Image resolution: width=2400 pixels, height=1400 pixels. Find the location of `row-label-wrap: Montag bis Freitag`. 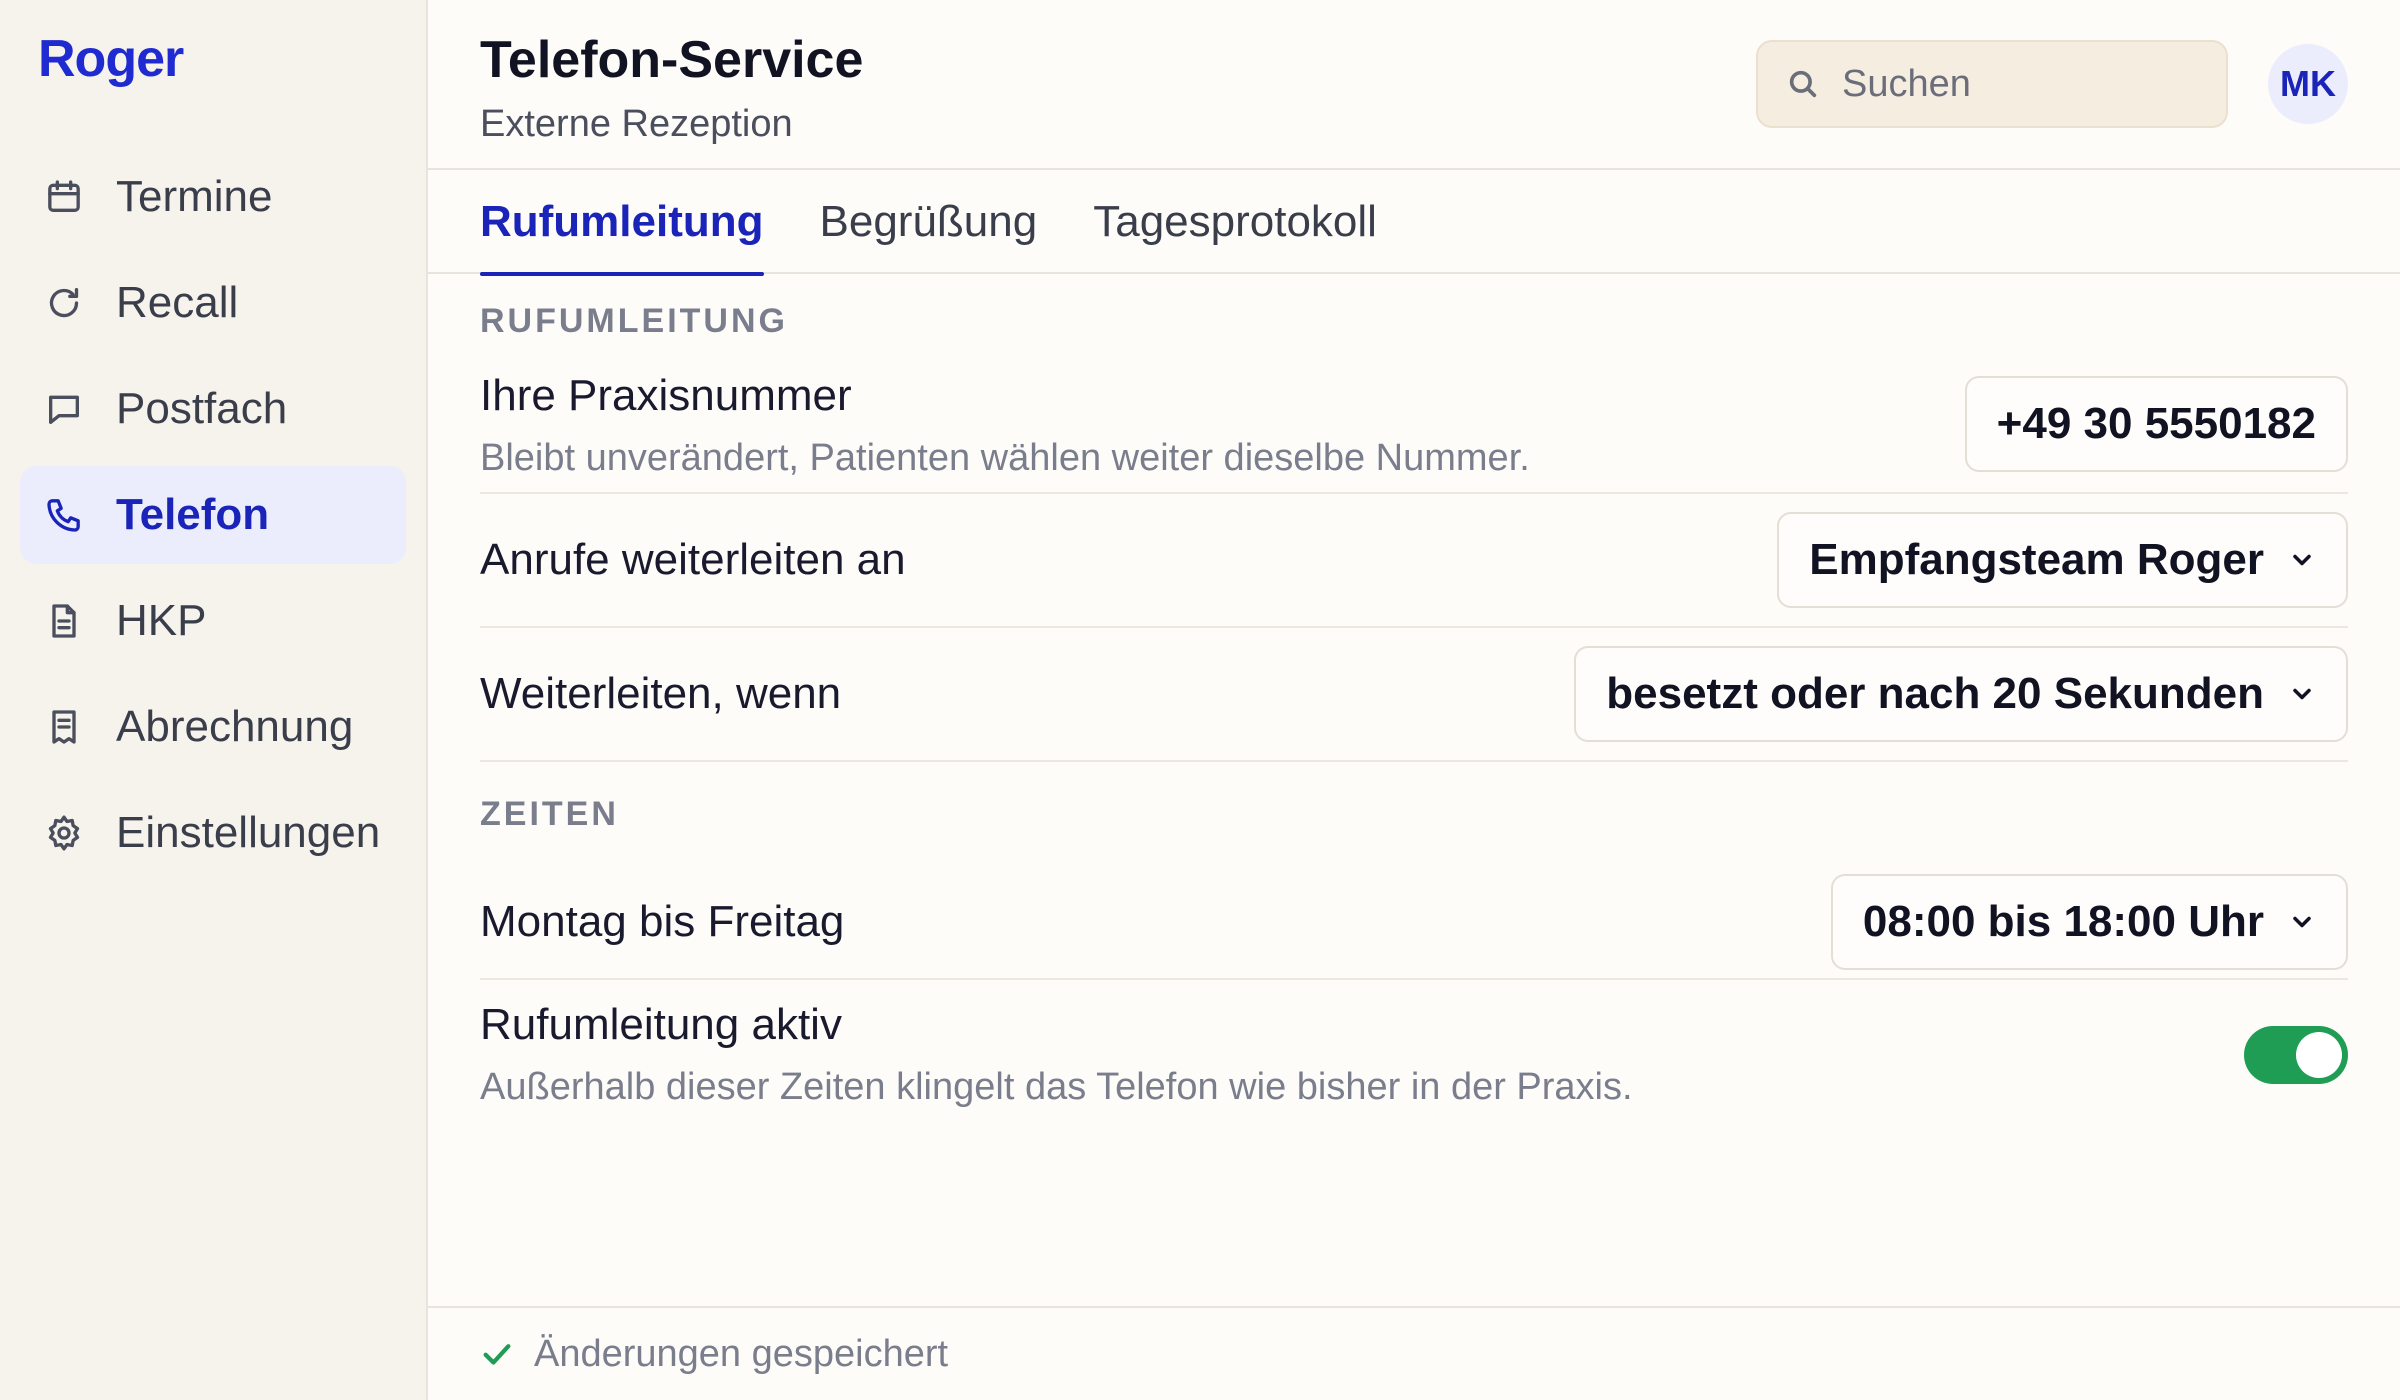

row-label-wrap: Montag bis Freitag is located at coordinates (1155, 922).